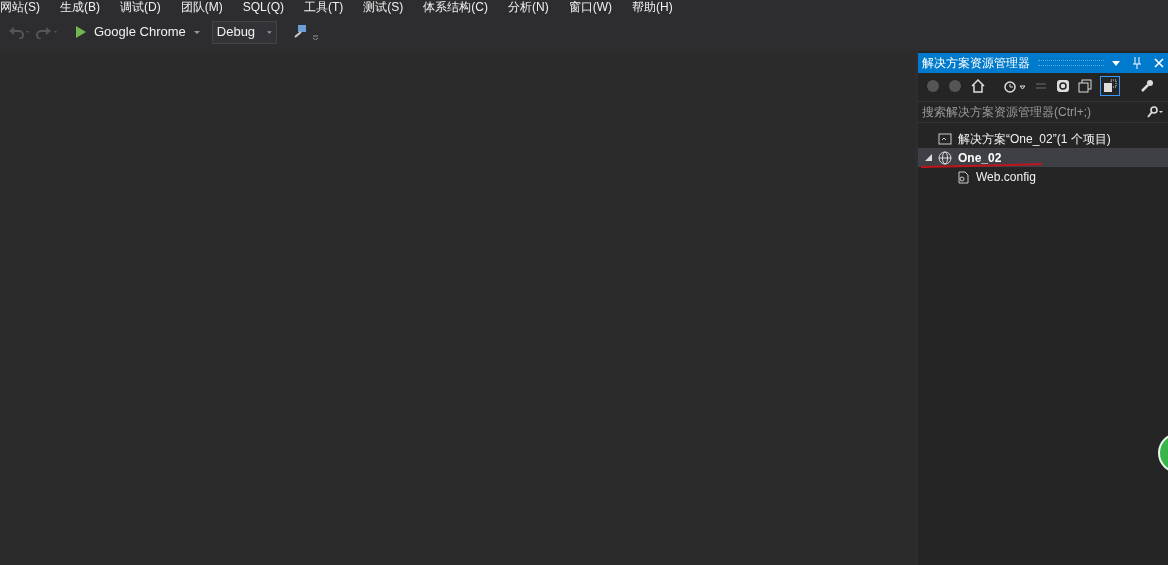 This screenshot has height=565, width=1168. Describe the element at coordinates (138, 32) in the screenshot. I see `start-debugging-button: Google Chrome` at that location.